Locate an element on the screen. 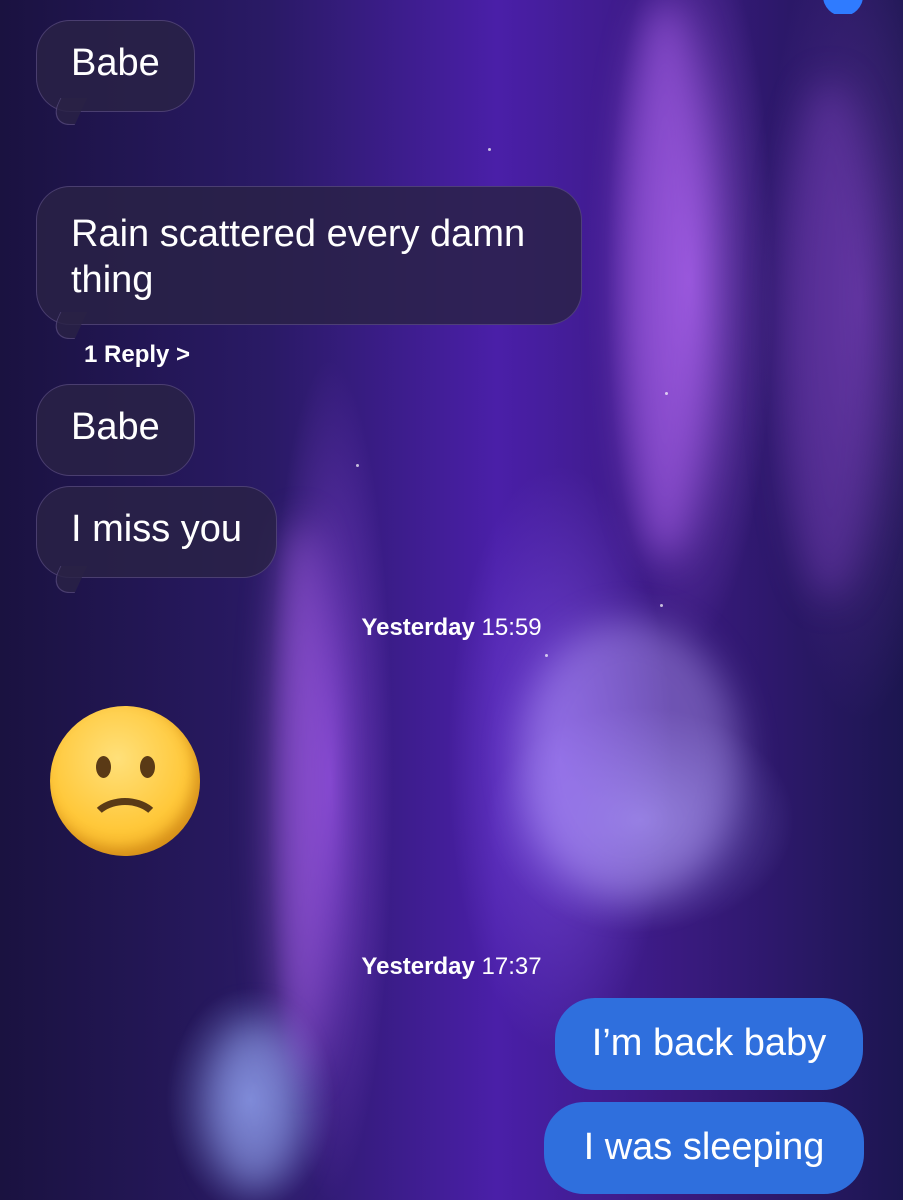 The height and width of the screenshot is (1200, 903). corner-indicator is located at coordinates (863, 7).